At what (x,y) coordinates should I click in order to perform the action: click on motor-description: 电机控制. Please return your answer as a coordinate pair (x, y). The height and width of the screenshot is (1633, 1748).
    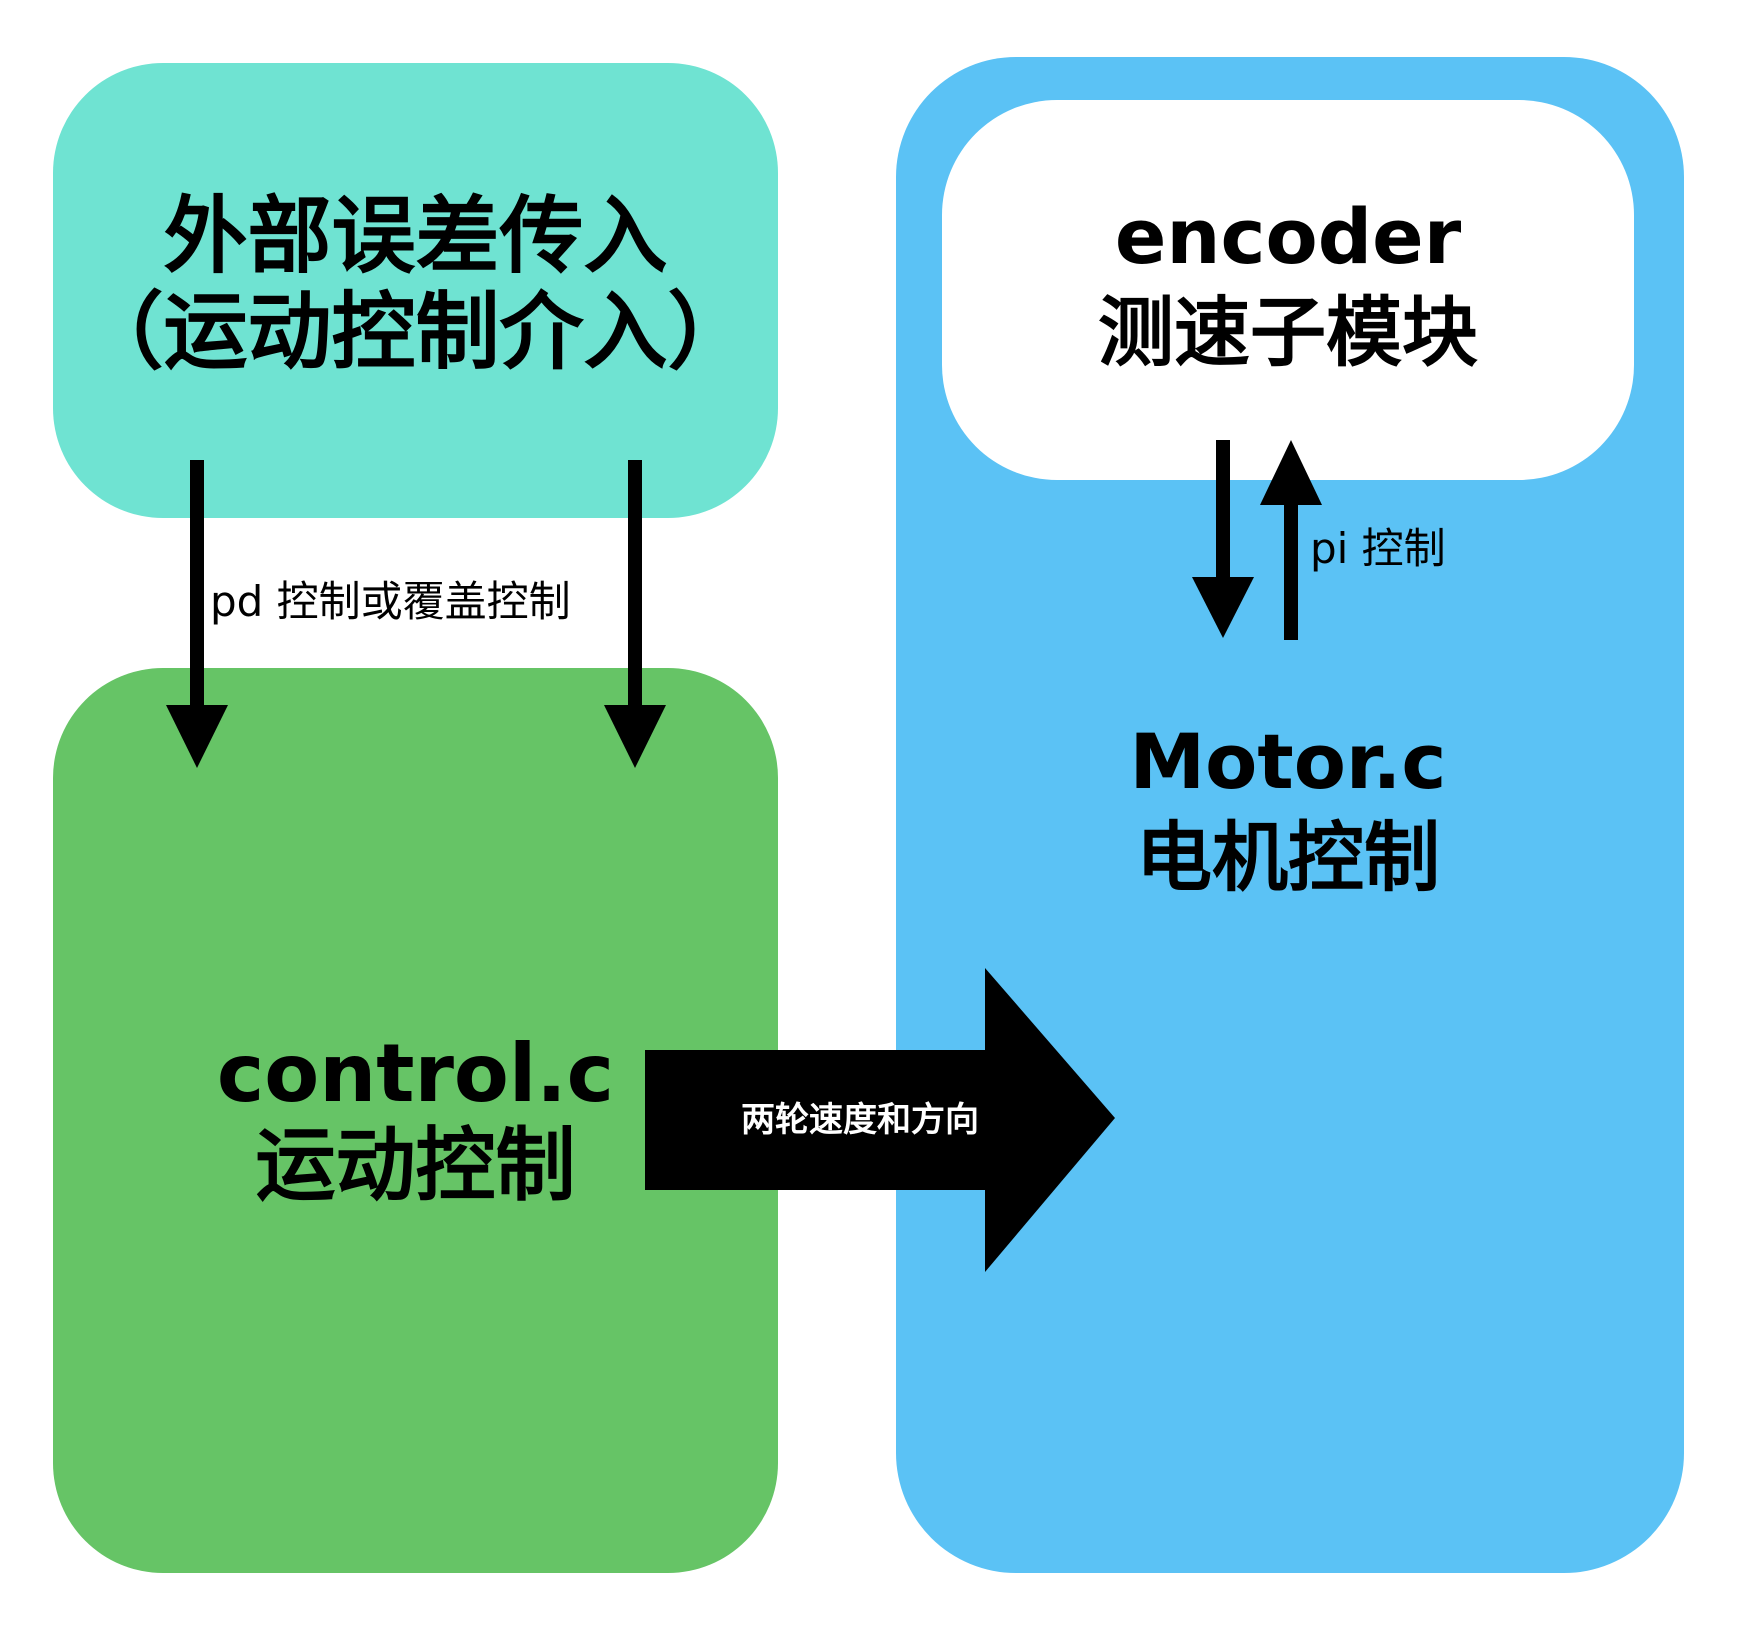
    Looking at the image, I should click on (1288, 857).